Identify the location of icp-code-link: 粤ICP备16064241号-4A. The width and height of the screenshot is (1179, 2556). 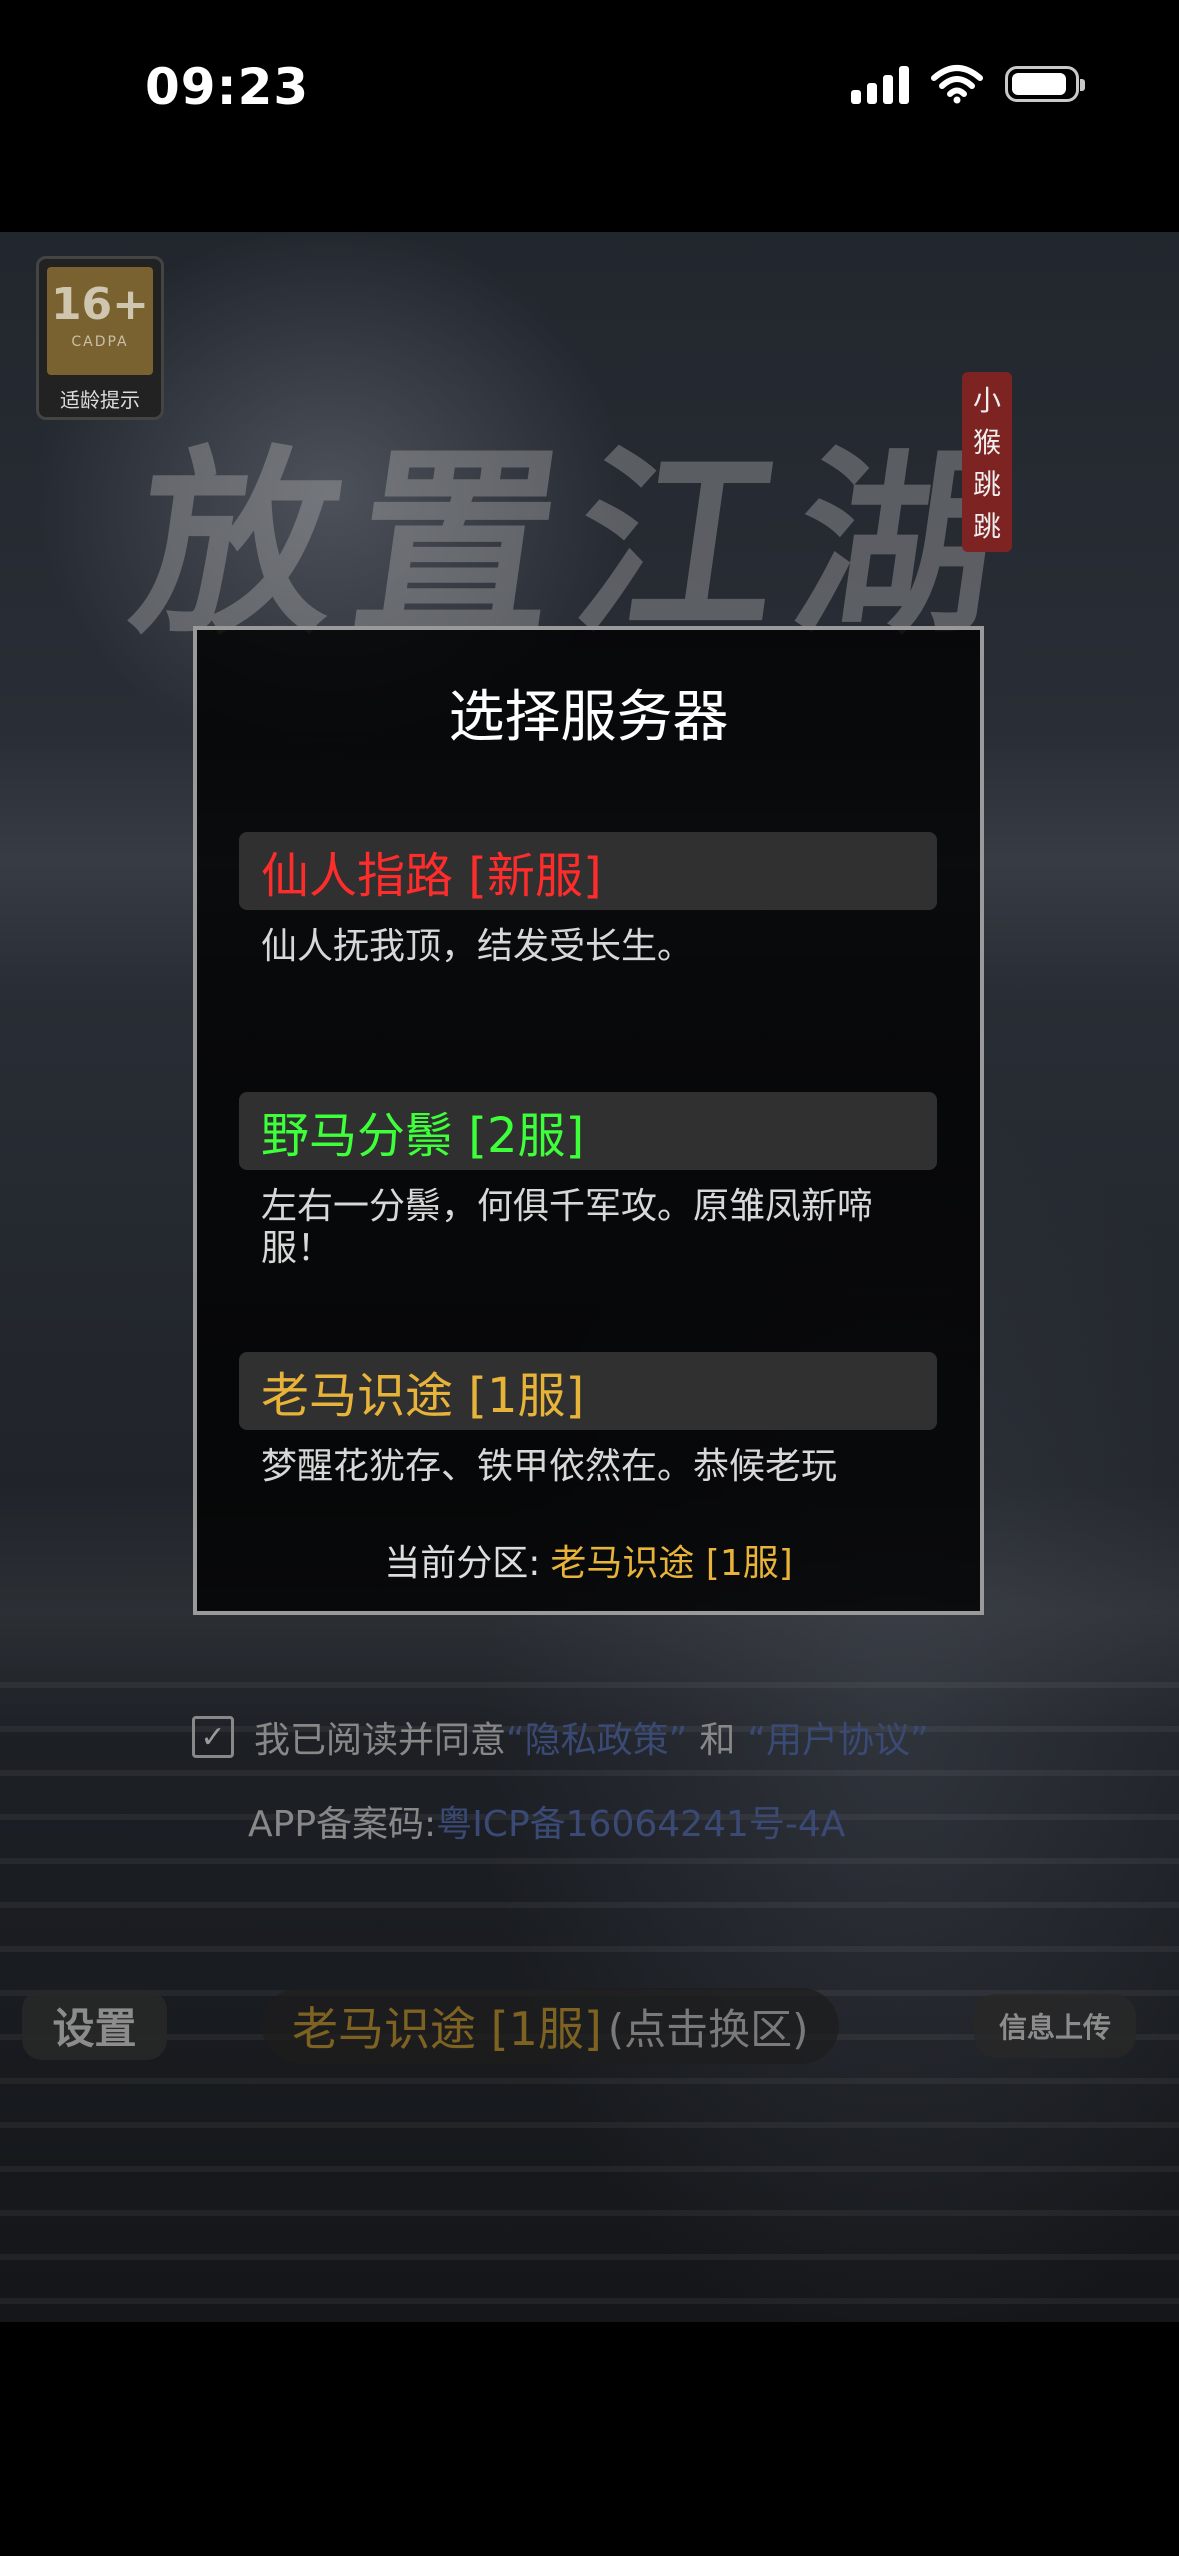
(640, 1824).